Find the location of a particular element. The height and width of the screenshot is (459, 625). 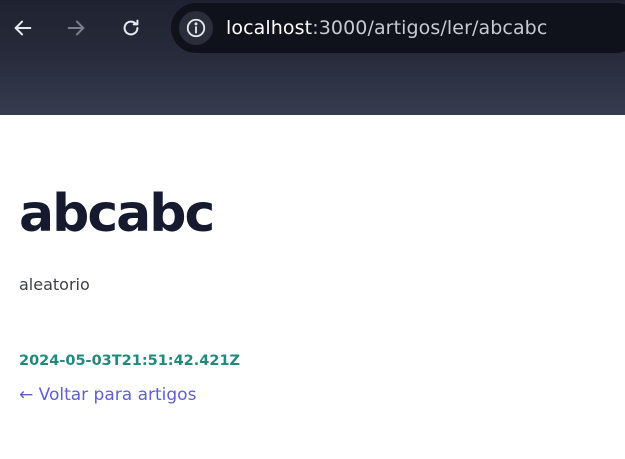

back-to-articles-link: ← Voltar para artigos is located at coordinates (107, 395).